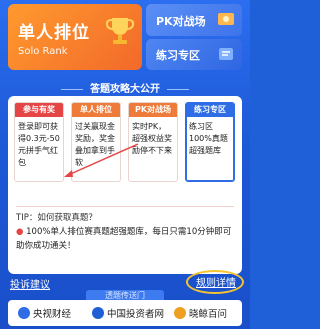 The width and height of the screenshot is (320, 329). I want to click on solo-rank-card: 单人排位 Solo Rank, so click(75, 37).